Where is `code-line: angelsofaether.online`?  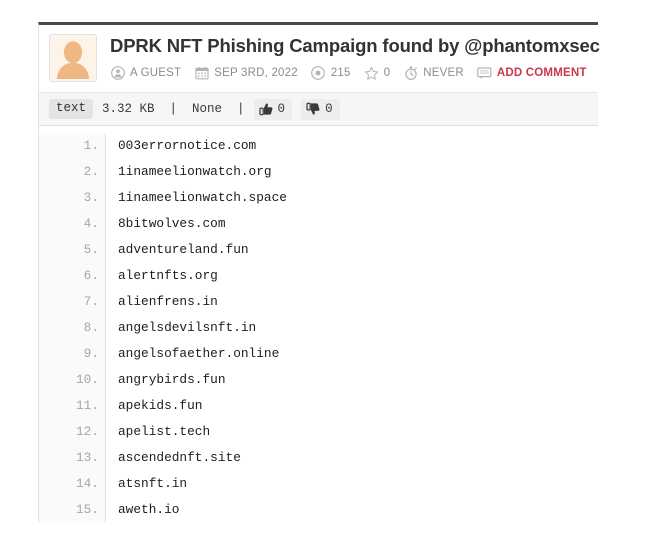 code-line: angelsofaether.online is located at coordinates (199, 353).